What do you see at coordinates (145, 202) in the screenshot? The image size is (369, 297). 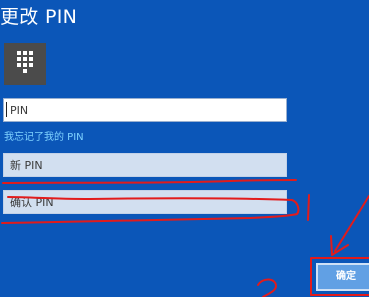 I see `confirm-pin-input` at bounding box center [145, 202].